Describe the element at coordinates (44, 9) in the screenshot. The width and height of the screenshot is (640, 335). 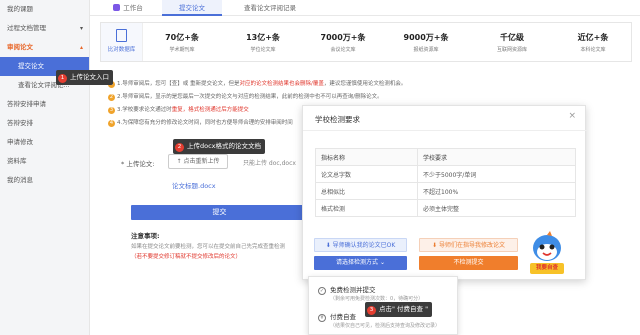
I see `sidebar-item-my-topic: 我的课题` at that location.